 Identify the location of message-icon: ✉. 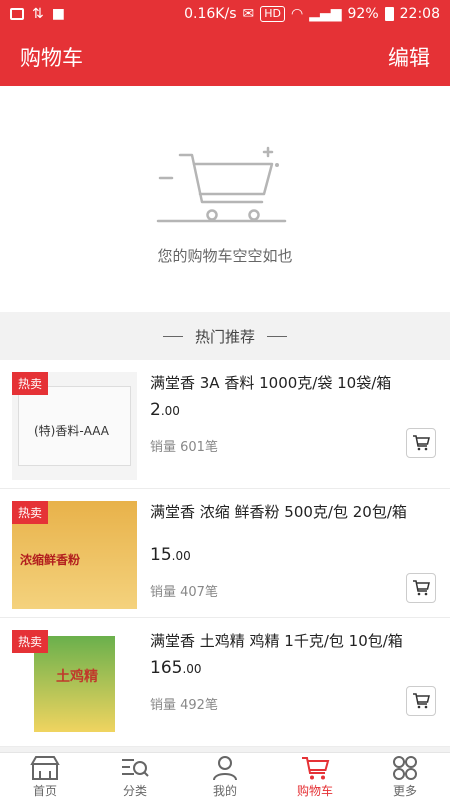
(248, 14).